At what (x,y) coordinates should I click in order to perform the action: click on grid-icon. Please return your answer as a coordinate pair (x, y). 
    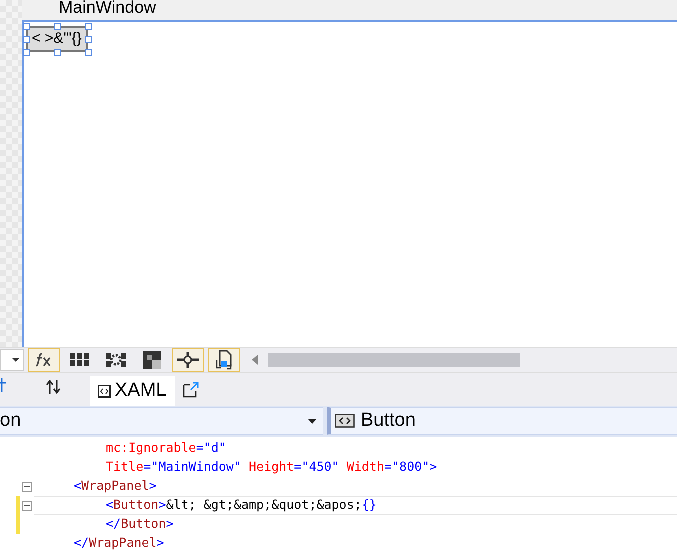
    Looking at the image, I should click on (80, 360).